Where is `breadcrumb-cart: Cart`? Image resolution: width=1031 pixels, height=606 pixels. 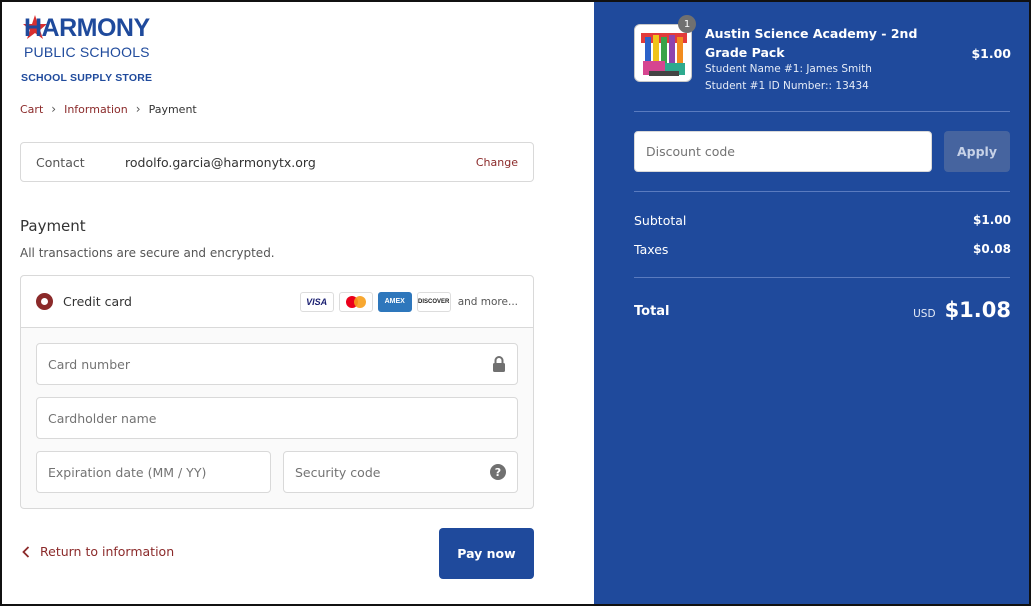 breadcrumb-cart: Cart is located at coordinates (31, 109).